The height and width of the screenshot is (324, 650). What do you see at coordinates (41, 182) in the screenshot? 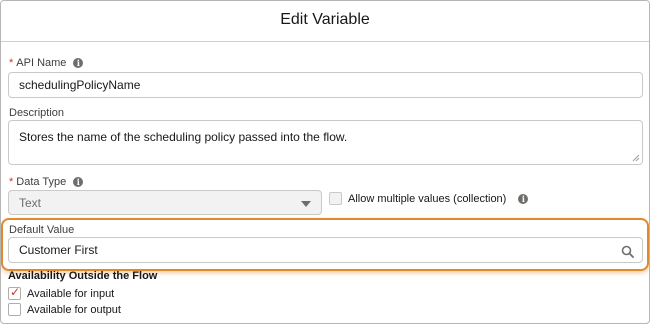
I see `data-type-label: Data Type` at bounding box center [41, 182].